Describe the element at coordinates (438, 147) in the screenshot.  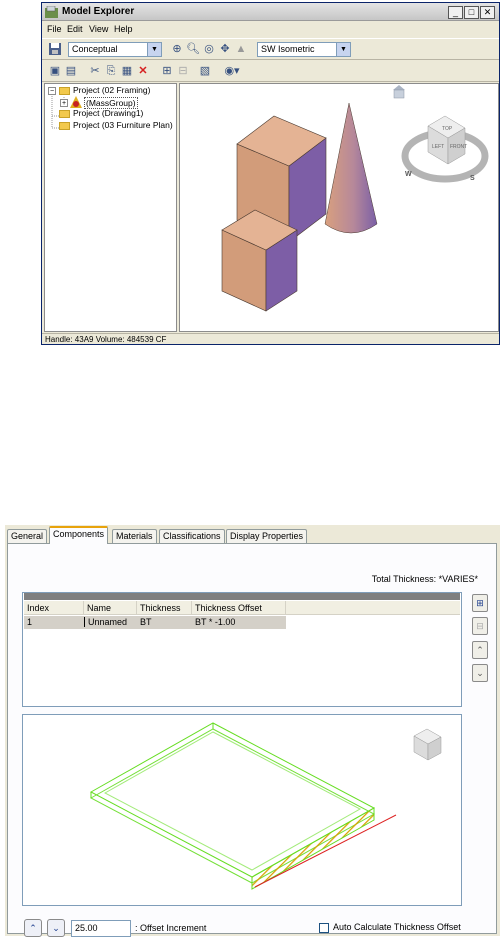
I see `viewcube-left-label: LEFT` at that location.